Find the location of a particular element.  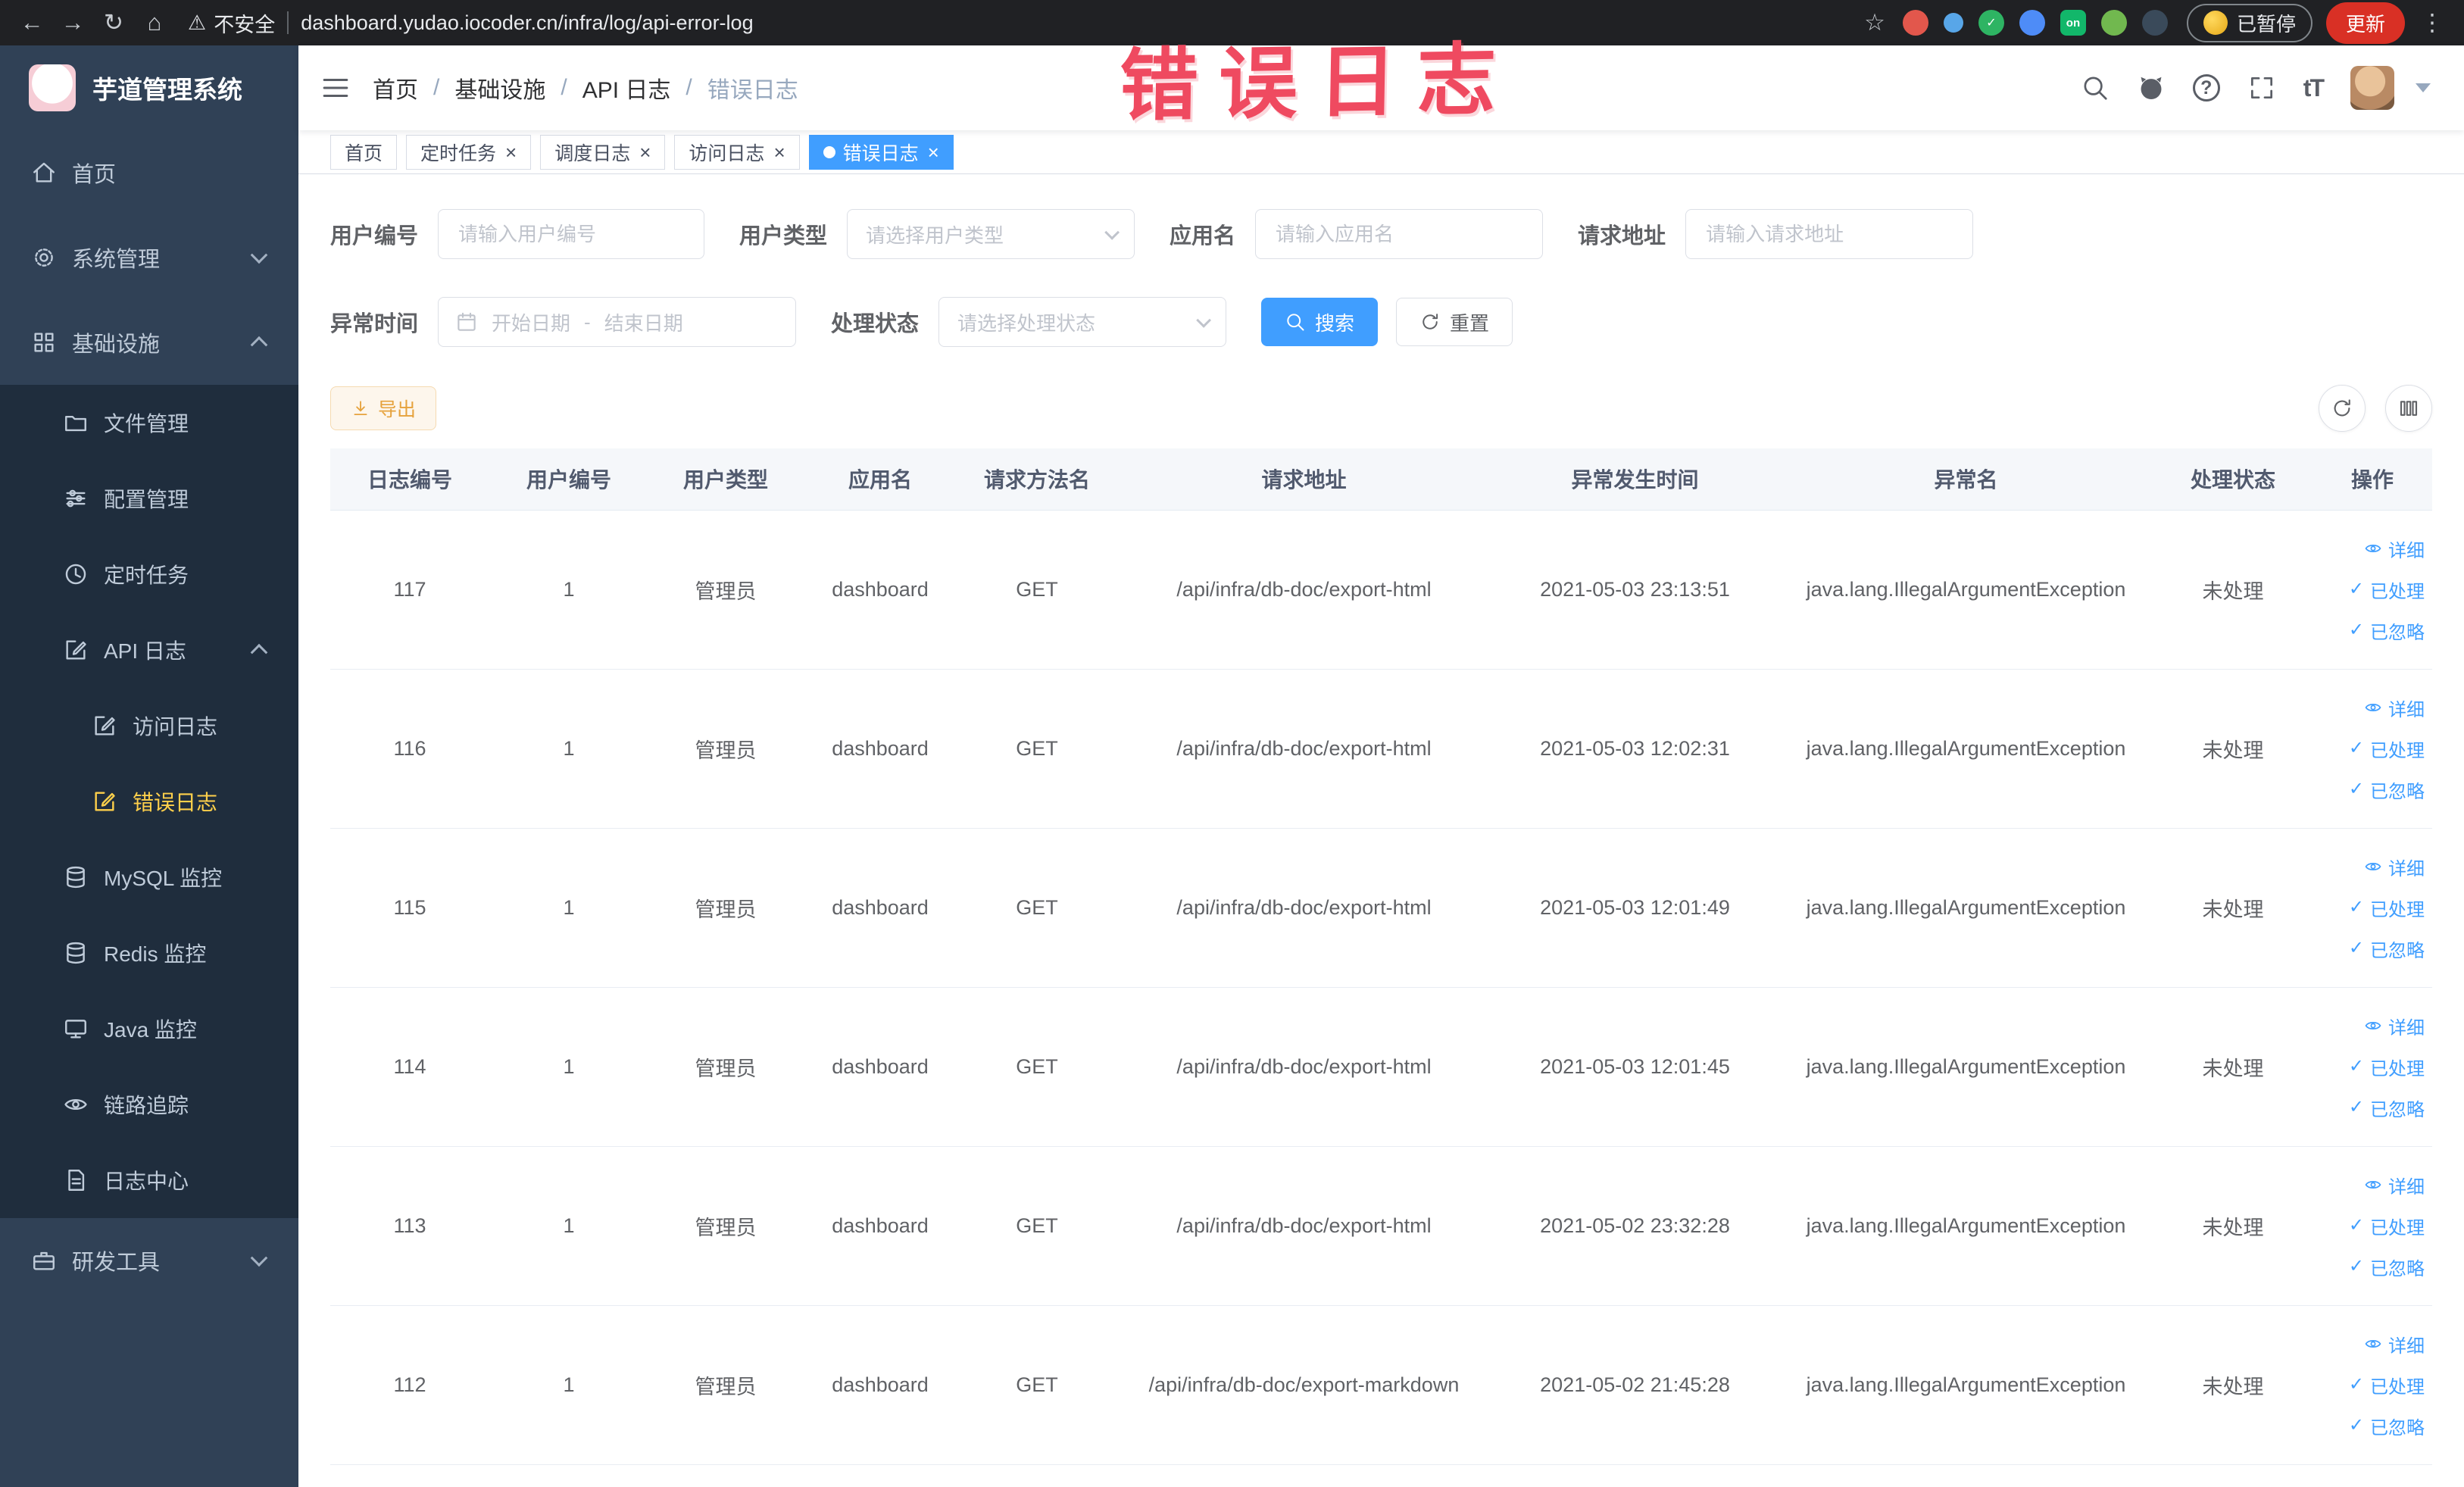

cell-app-name: dashboard is located at coordinates (880, 1067).